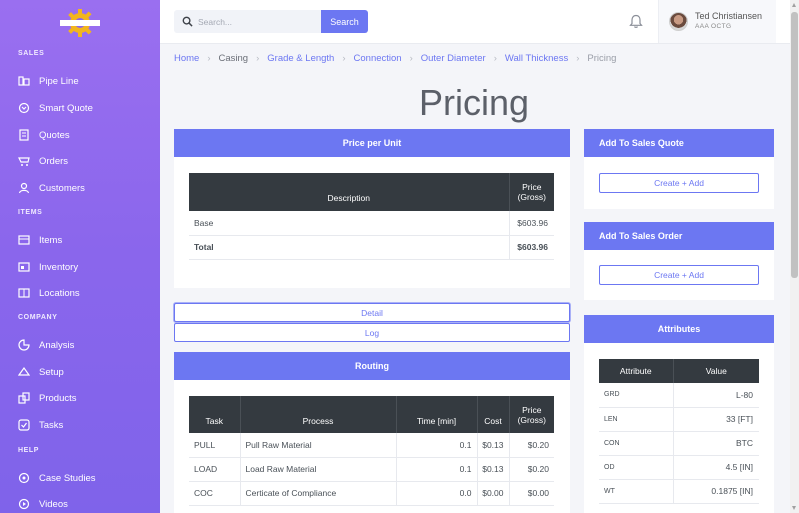 The height and width of the screenshot is (513, 799). What do you see at coordinates (24, 372) in the screenshot?
I see `setup-icon` at bounding box center [24, 372].